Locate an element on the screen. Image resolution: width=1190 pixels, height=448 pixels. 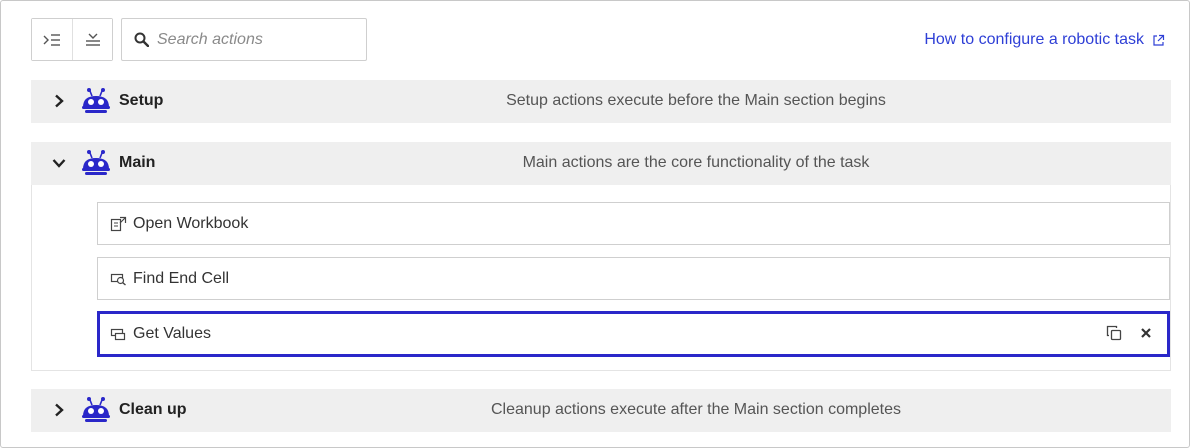
action-find-end-cell: Find End Cell is located at coordinates (633, 278).